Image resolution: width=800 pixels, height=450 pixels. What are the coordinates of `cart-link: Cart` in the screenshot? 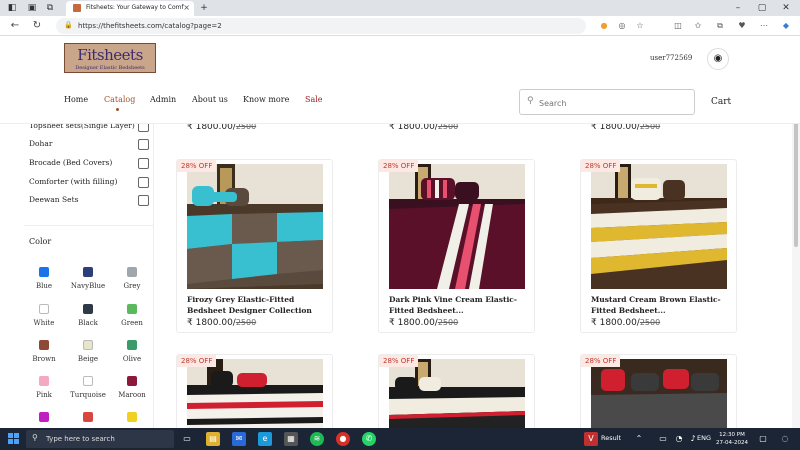 It's located at (721, 102).